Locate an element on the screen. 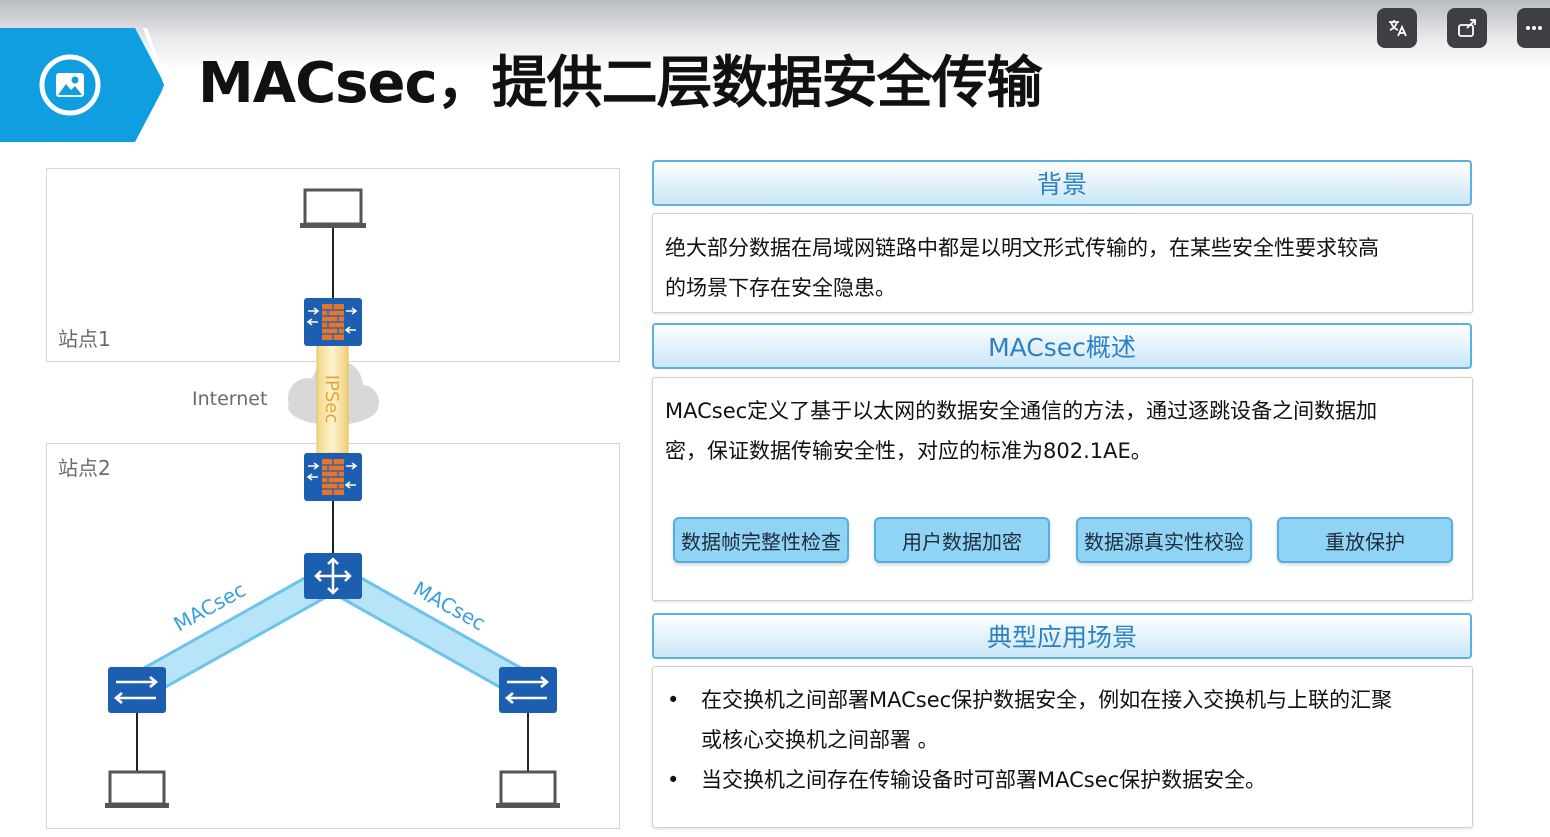  laptop-icon-top is located at coordinates (333, 208).